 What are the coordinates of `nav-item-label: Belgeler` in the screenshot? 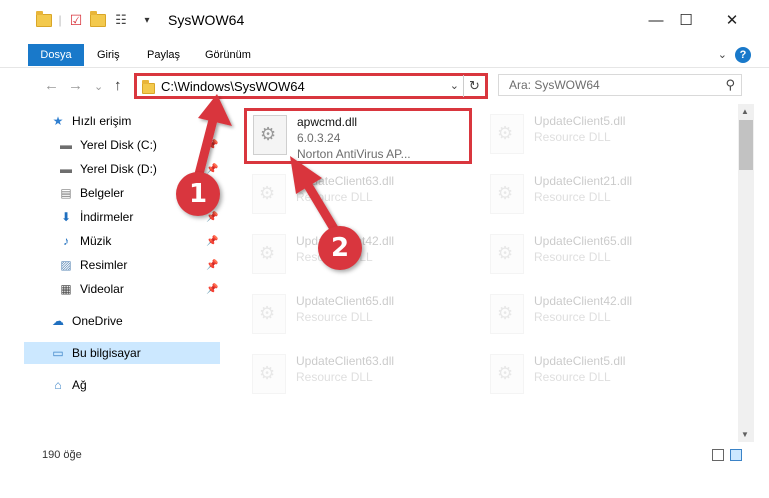 It's located at (102, 193).